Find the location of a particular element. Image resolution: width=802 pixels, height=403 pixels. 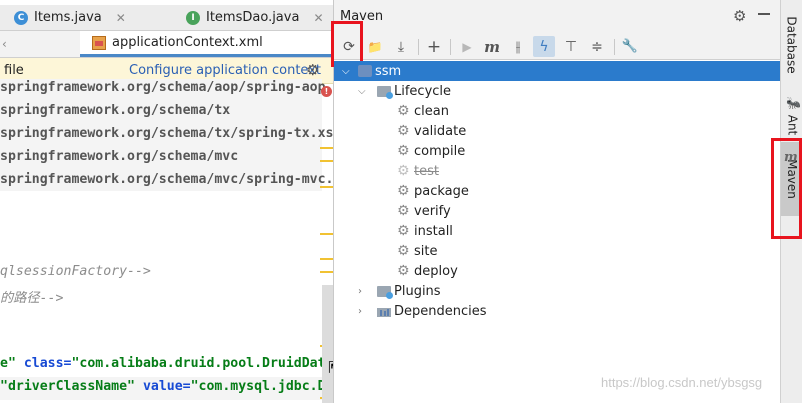

download-sources-button: ⤓ is located at coordinates (401, 46).